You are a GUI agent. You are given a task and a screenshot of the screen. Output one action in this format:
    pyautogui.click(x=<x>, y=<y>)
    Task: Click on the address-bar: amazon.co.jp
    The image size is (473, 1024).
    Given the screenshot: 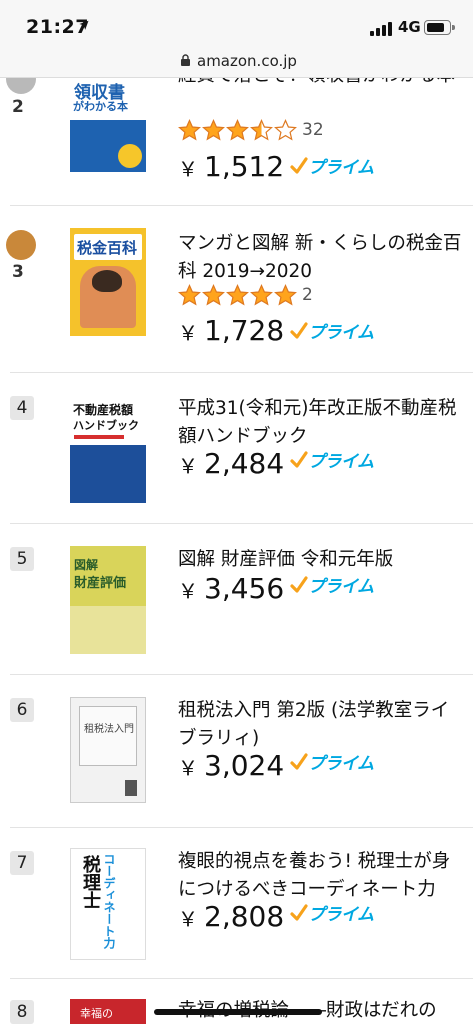 What is the action you would take?
    pyautogui.click(x=236, y=62)
    